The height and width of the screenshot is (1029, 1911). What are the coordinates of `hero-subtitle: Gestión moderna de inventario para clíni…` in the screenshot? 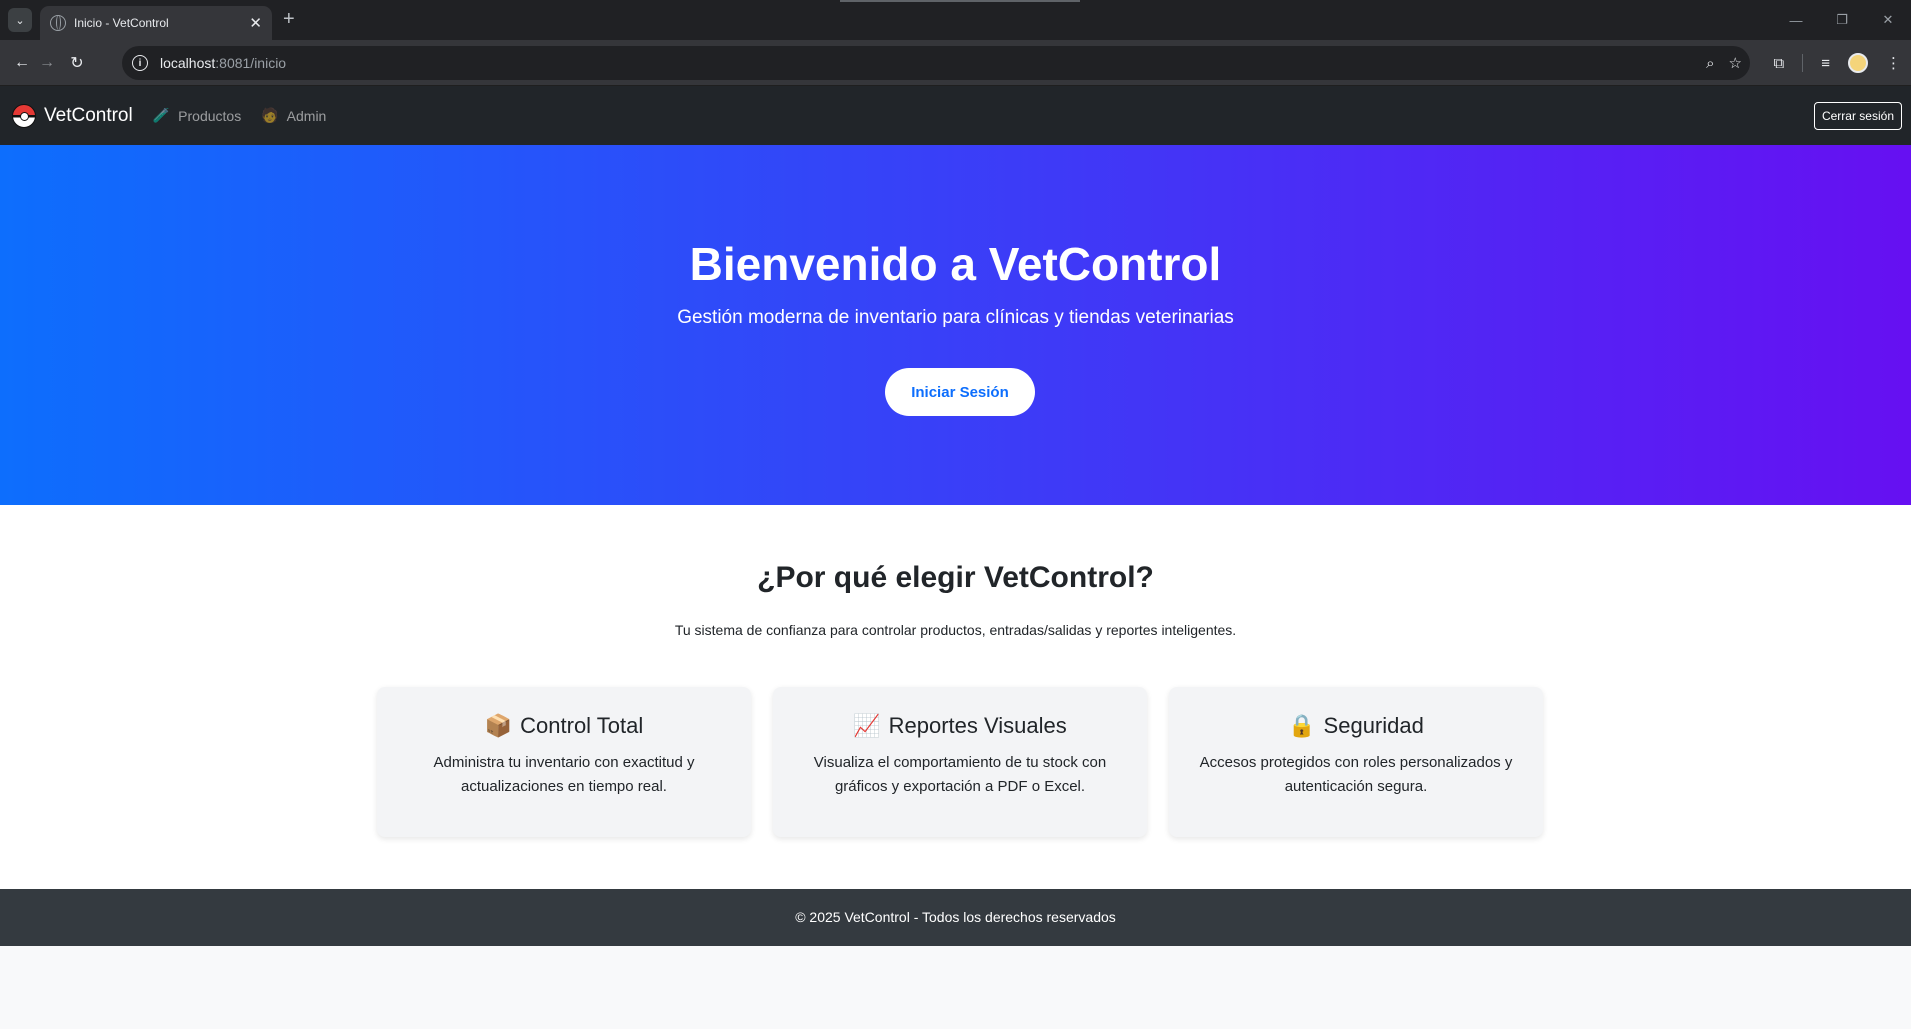 It's located at (955, 317).